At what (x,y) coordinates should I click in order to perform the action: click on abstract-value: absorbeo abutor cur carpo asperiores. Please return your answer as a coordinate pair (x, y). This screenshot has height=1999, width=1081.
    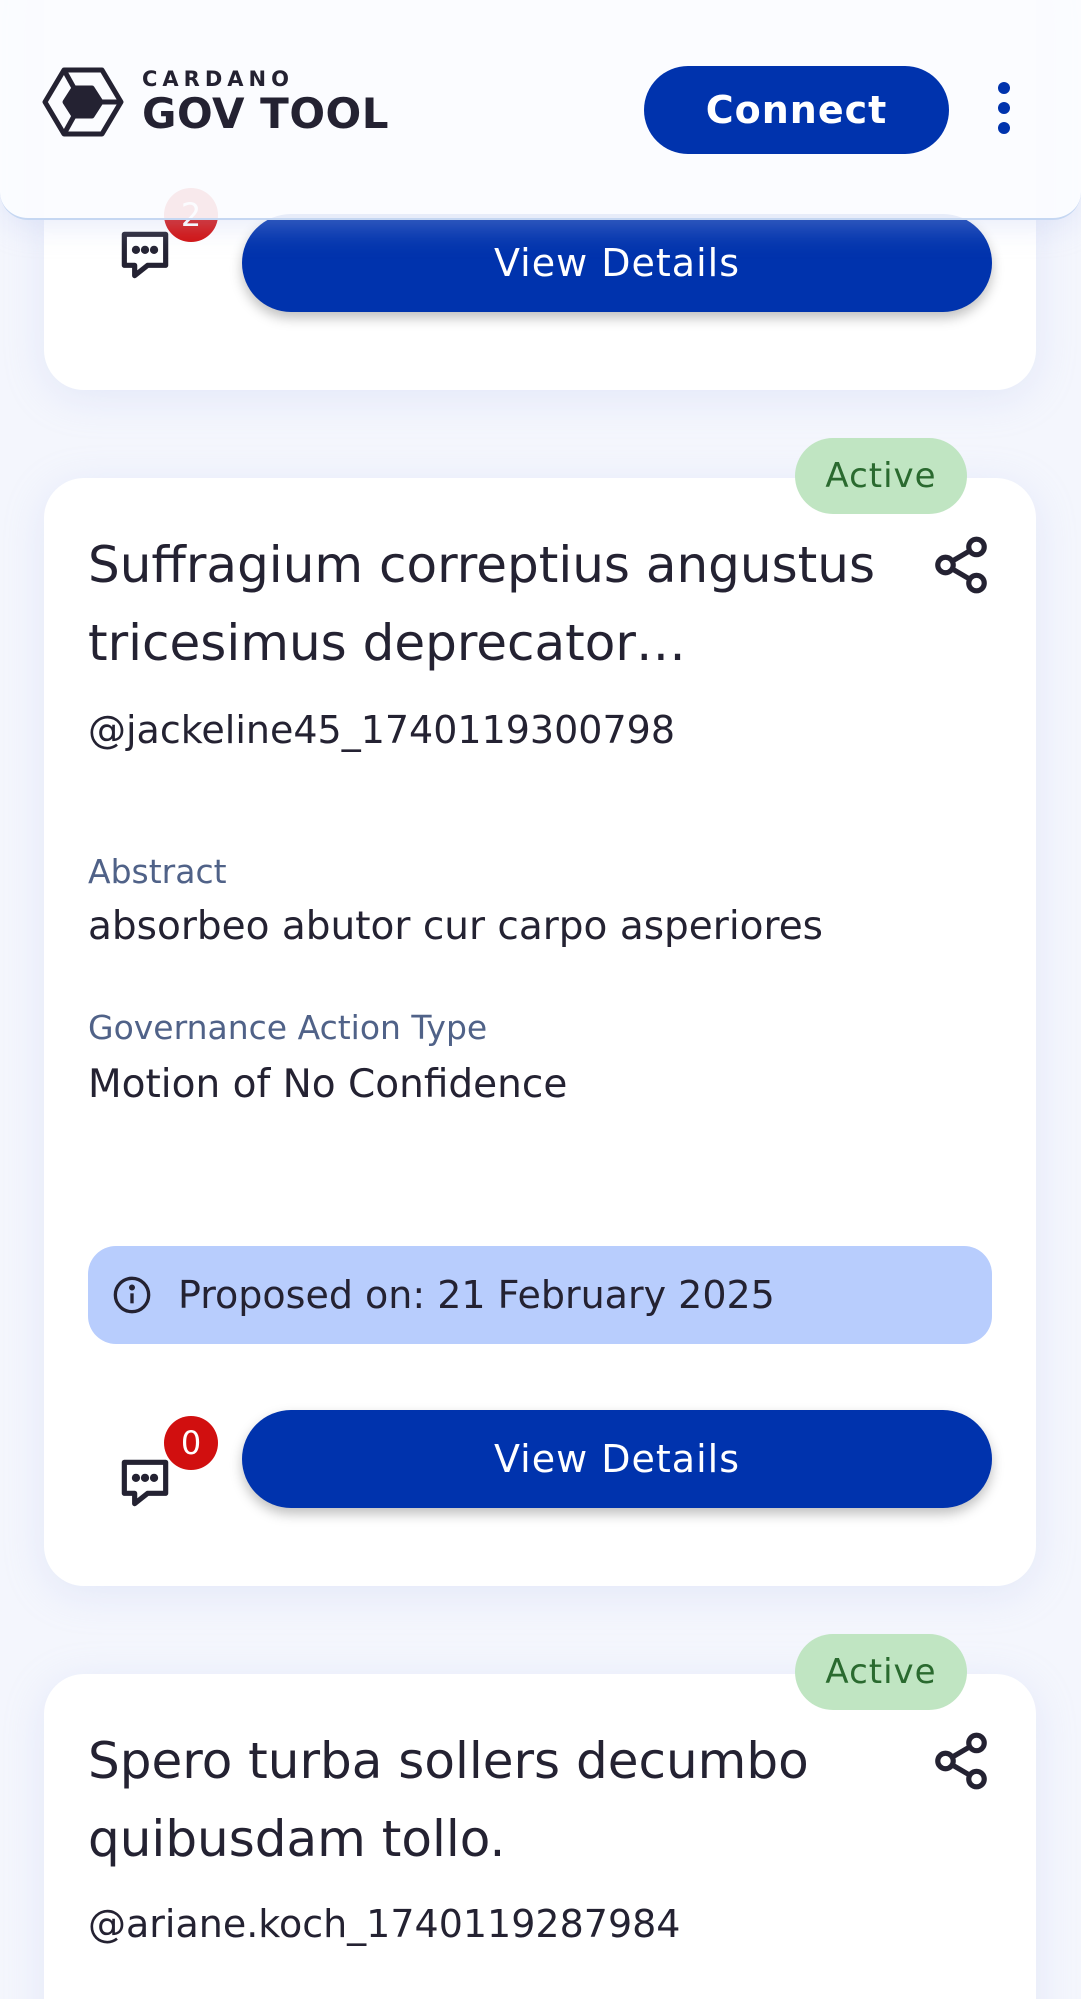
    Looking at the image, I should click on (456, 926).